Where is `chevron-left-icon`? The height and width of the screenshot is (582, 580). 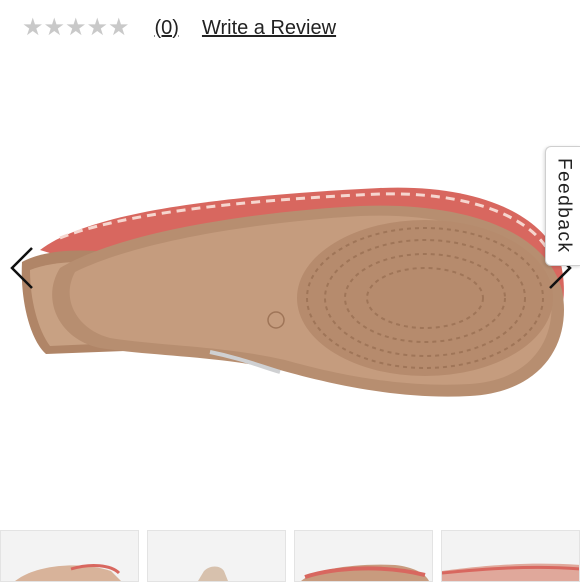 chevron-left-icon is located at coordinates (23, 268).